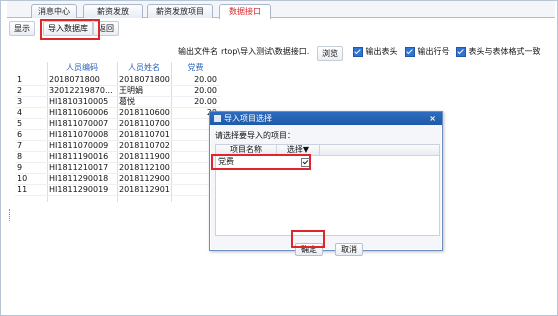 Image resolution: width=558 pixels, height=316 pixels. I want to click on row-number-cell: 7, so click(20, 145).